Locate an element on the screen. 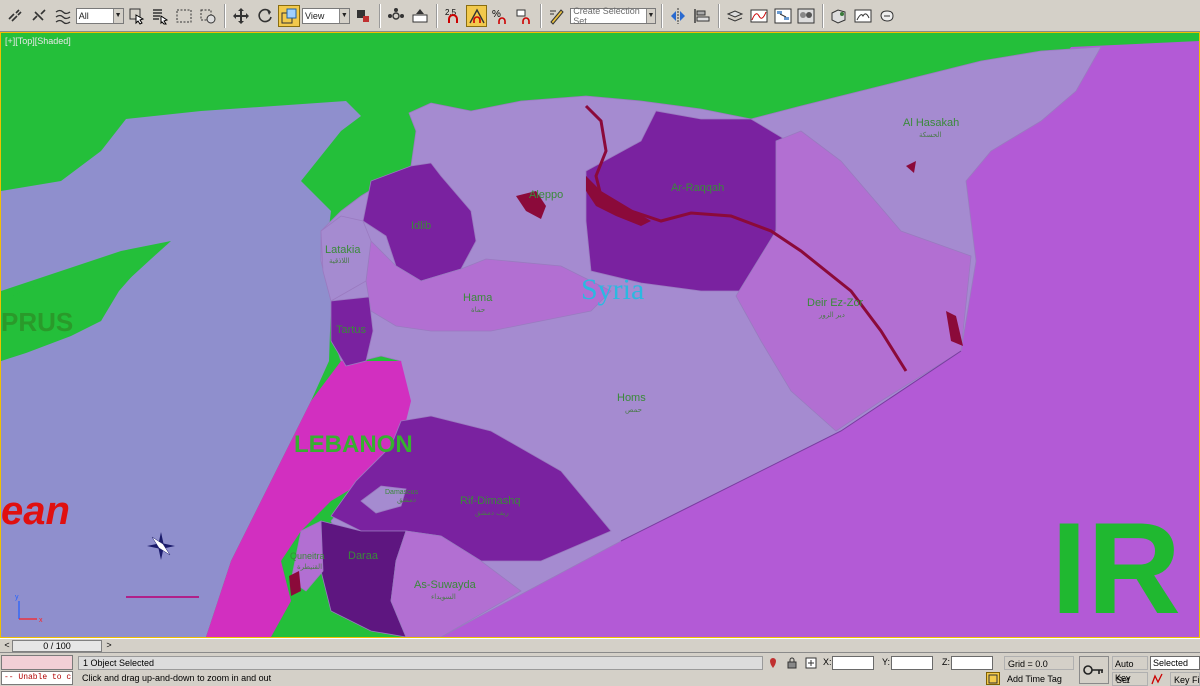 This screenshot has height=686, width=1200. svg-text: y is located at coordinates (17, 597).